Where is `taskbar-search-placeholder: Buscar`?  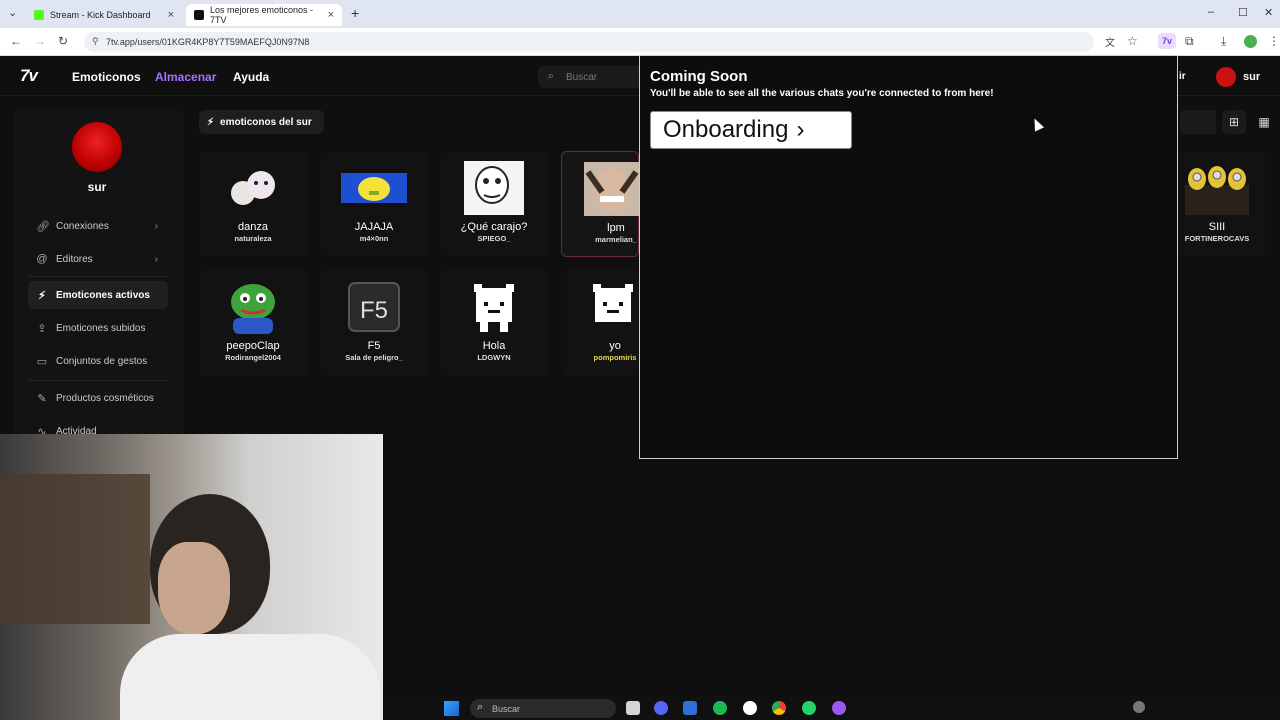
taskbar-search-placeholder: Buscar is located at coordinates (506, 708).